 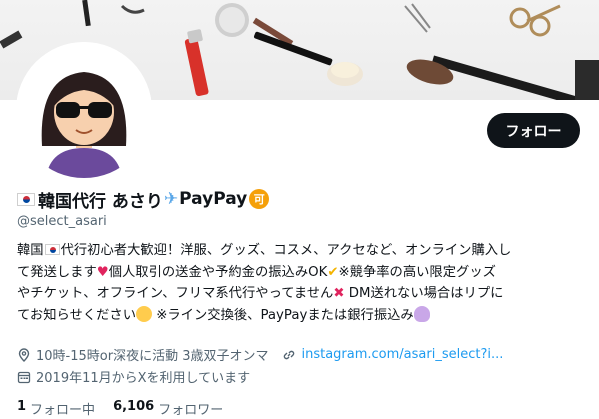 What do you see at coordinates (24, 377) in the screenshot?
I see `calendar-icon` at bounding box center [24, 377].